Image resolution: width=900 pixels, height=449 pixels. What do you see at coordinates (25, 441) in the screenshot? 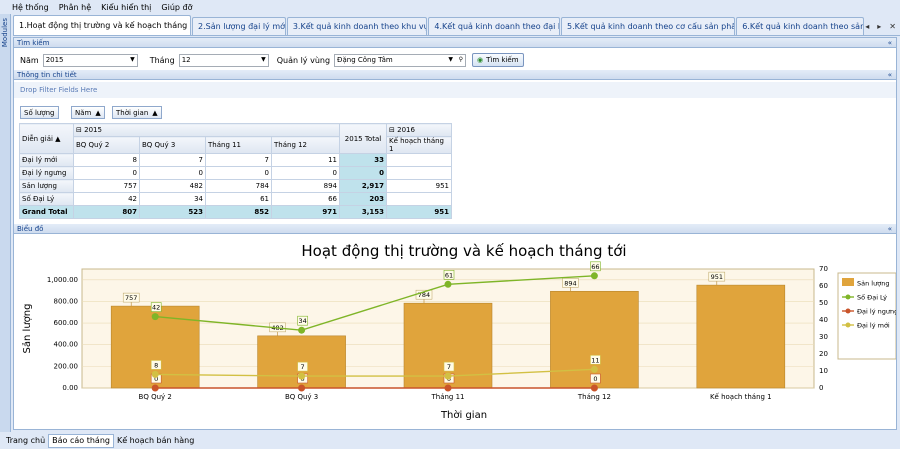
I see `footer-tab-home: Trang chủ` at bounding box center [25, 441].